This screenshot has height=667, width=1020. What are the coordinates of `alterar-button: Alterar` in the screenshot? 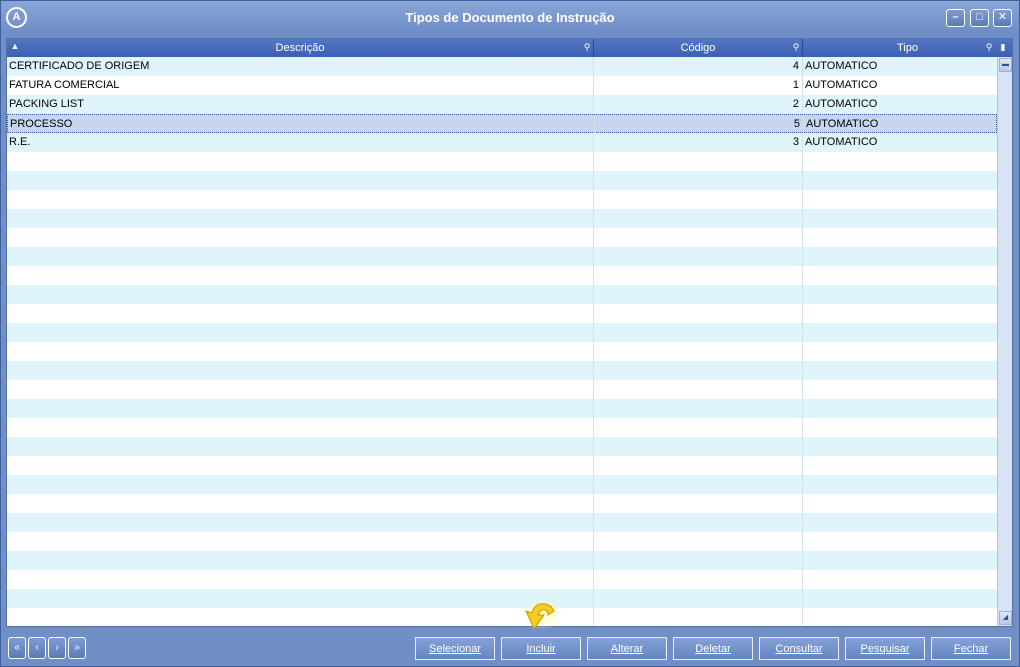 It's located at (627, 648).